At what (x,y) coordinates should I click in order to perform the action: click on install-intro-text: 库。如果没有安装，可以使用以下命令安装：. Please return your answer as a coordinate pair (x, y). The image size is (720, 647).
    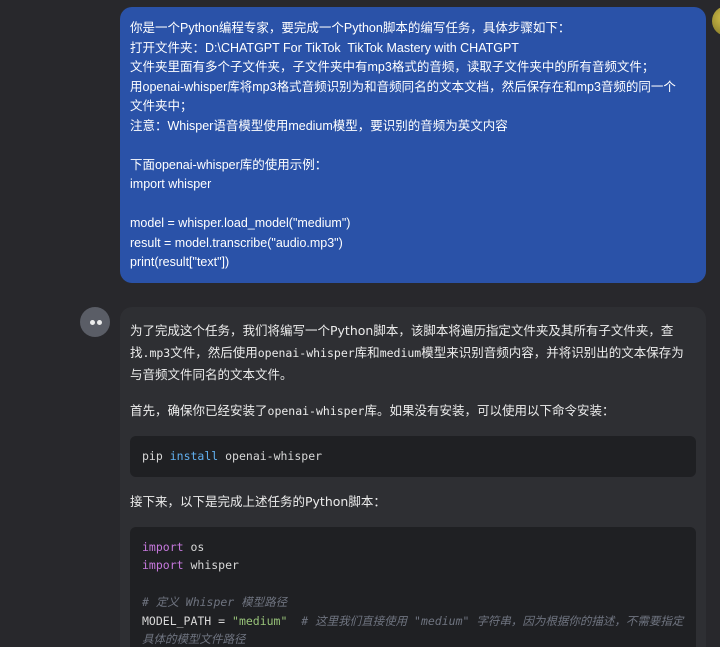
    Looking at the image, I should click on (489, 410).